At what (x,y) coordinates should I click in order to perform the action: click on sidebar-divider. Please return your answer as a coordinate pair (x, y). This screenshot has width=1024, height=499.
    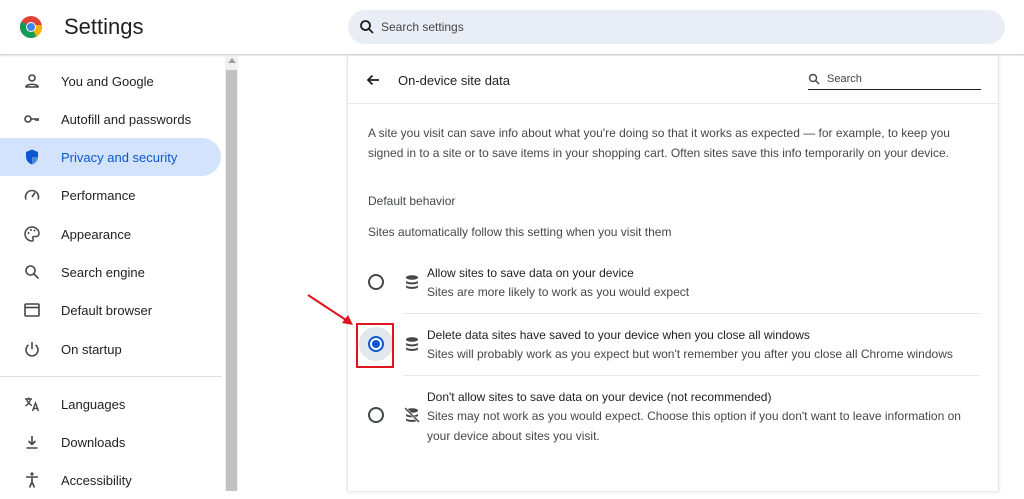
    Looking at the image, I should click on (111, 376).